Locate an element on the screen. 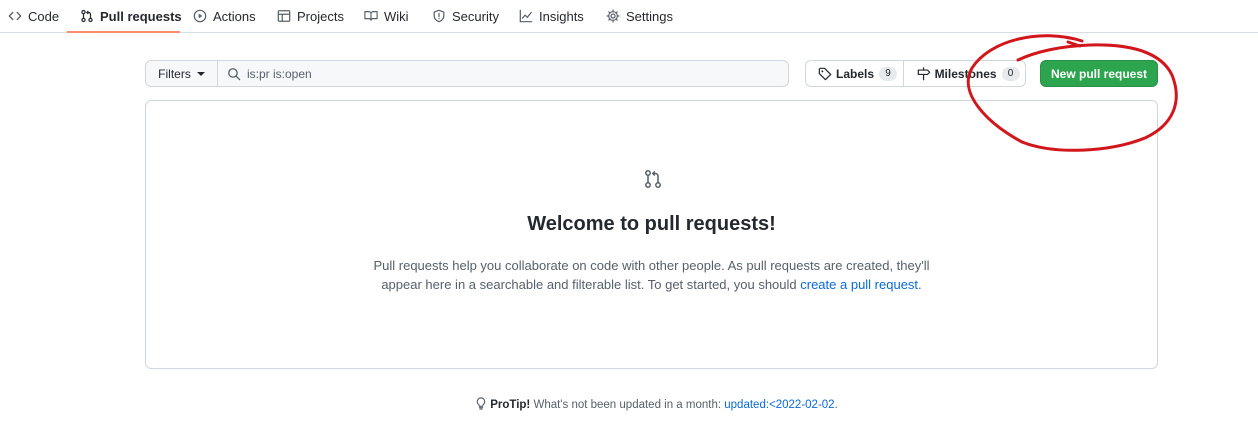  gear-icon is located at coordinates (613, 16).